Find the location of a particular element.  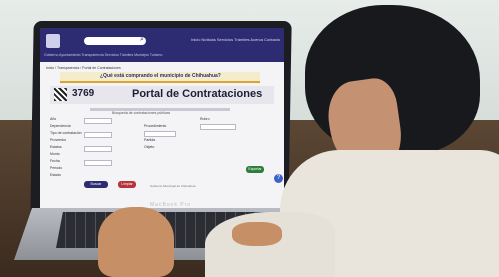

form-label: Objeto is located at coordinates (149, 147).